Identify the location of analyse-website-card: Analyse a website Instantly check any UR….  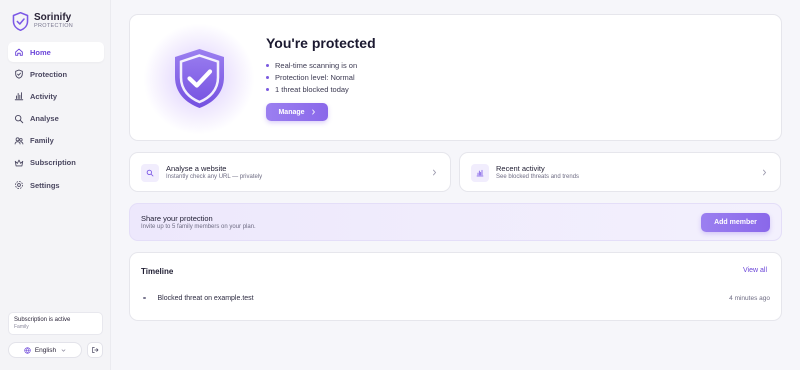
(290, 172).